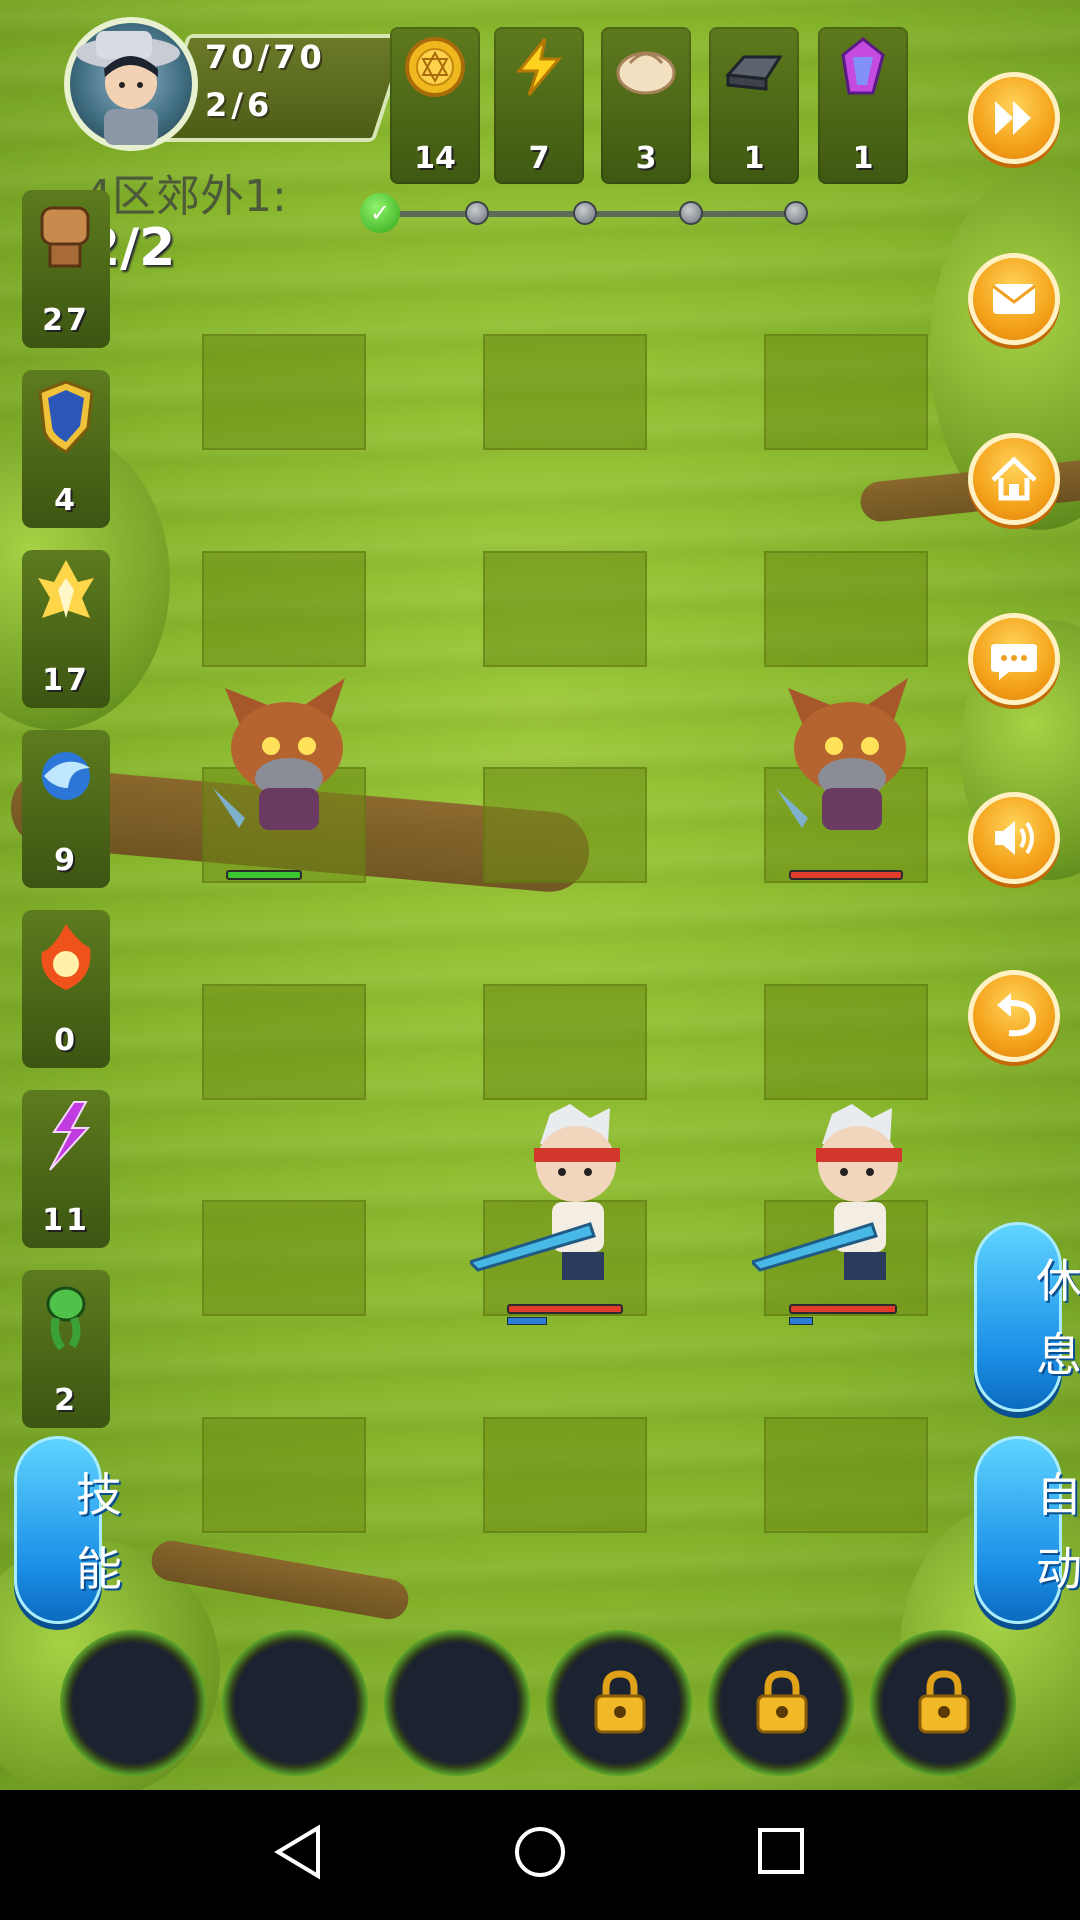 The image size is (1080, 1920). I want to click on enemy-wolf-left, so click(285, 763).